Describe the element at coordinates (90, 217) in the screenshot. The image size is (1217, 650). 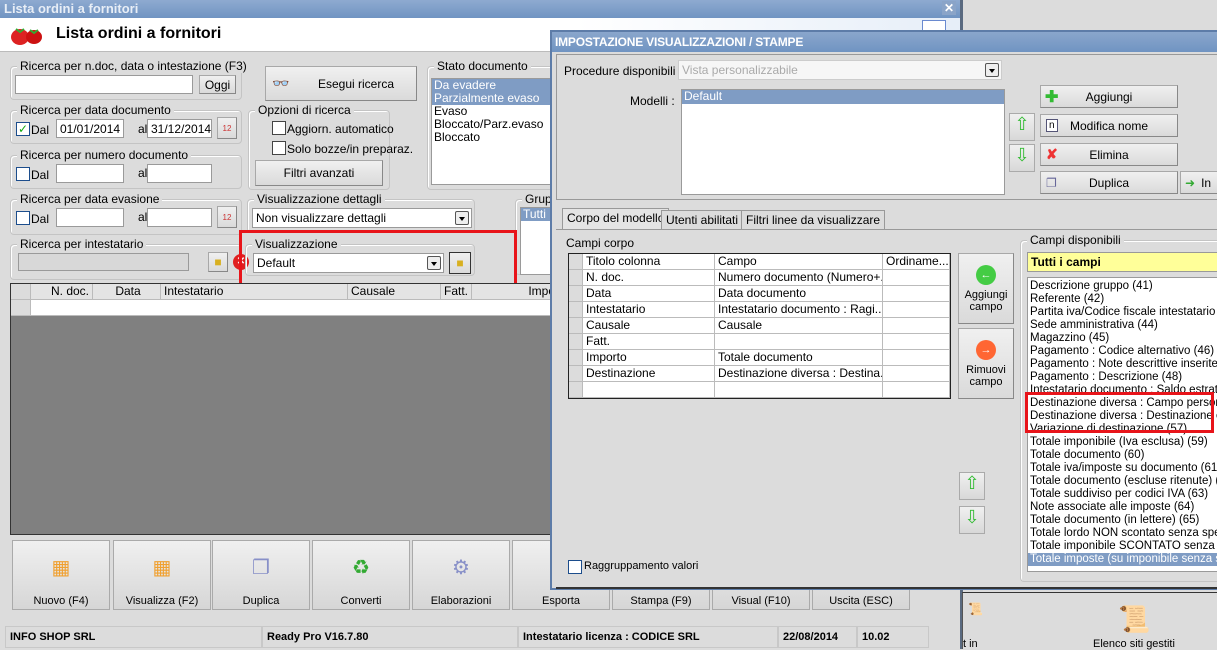
I see `date-ev-from-input` at that location.